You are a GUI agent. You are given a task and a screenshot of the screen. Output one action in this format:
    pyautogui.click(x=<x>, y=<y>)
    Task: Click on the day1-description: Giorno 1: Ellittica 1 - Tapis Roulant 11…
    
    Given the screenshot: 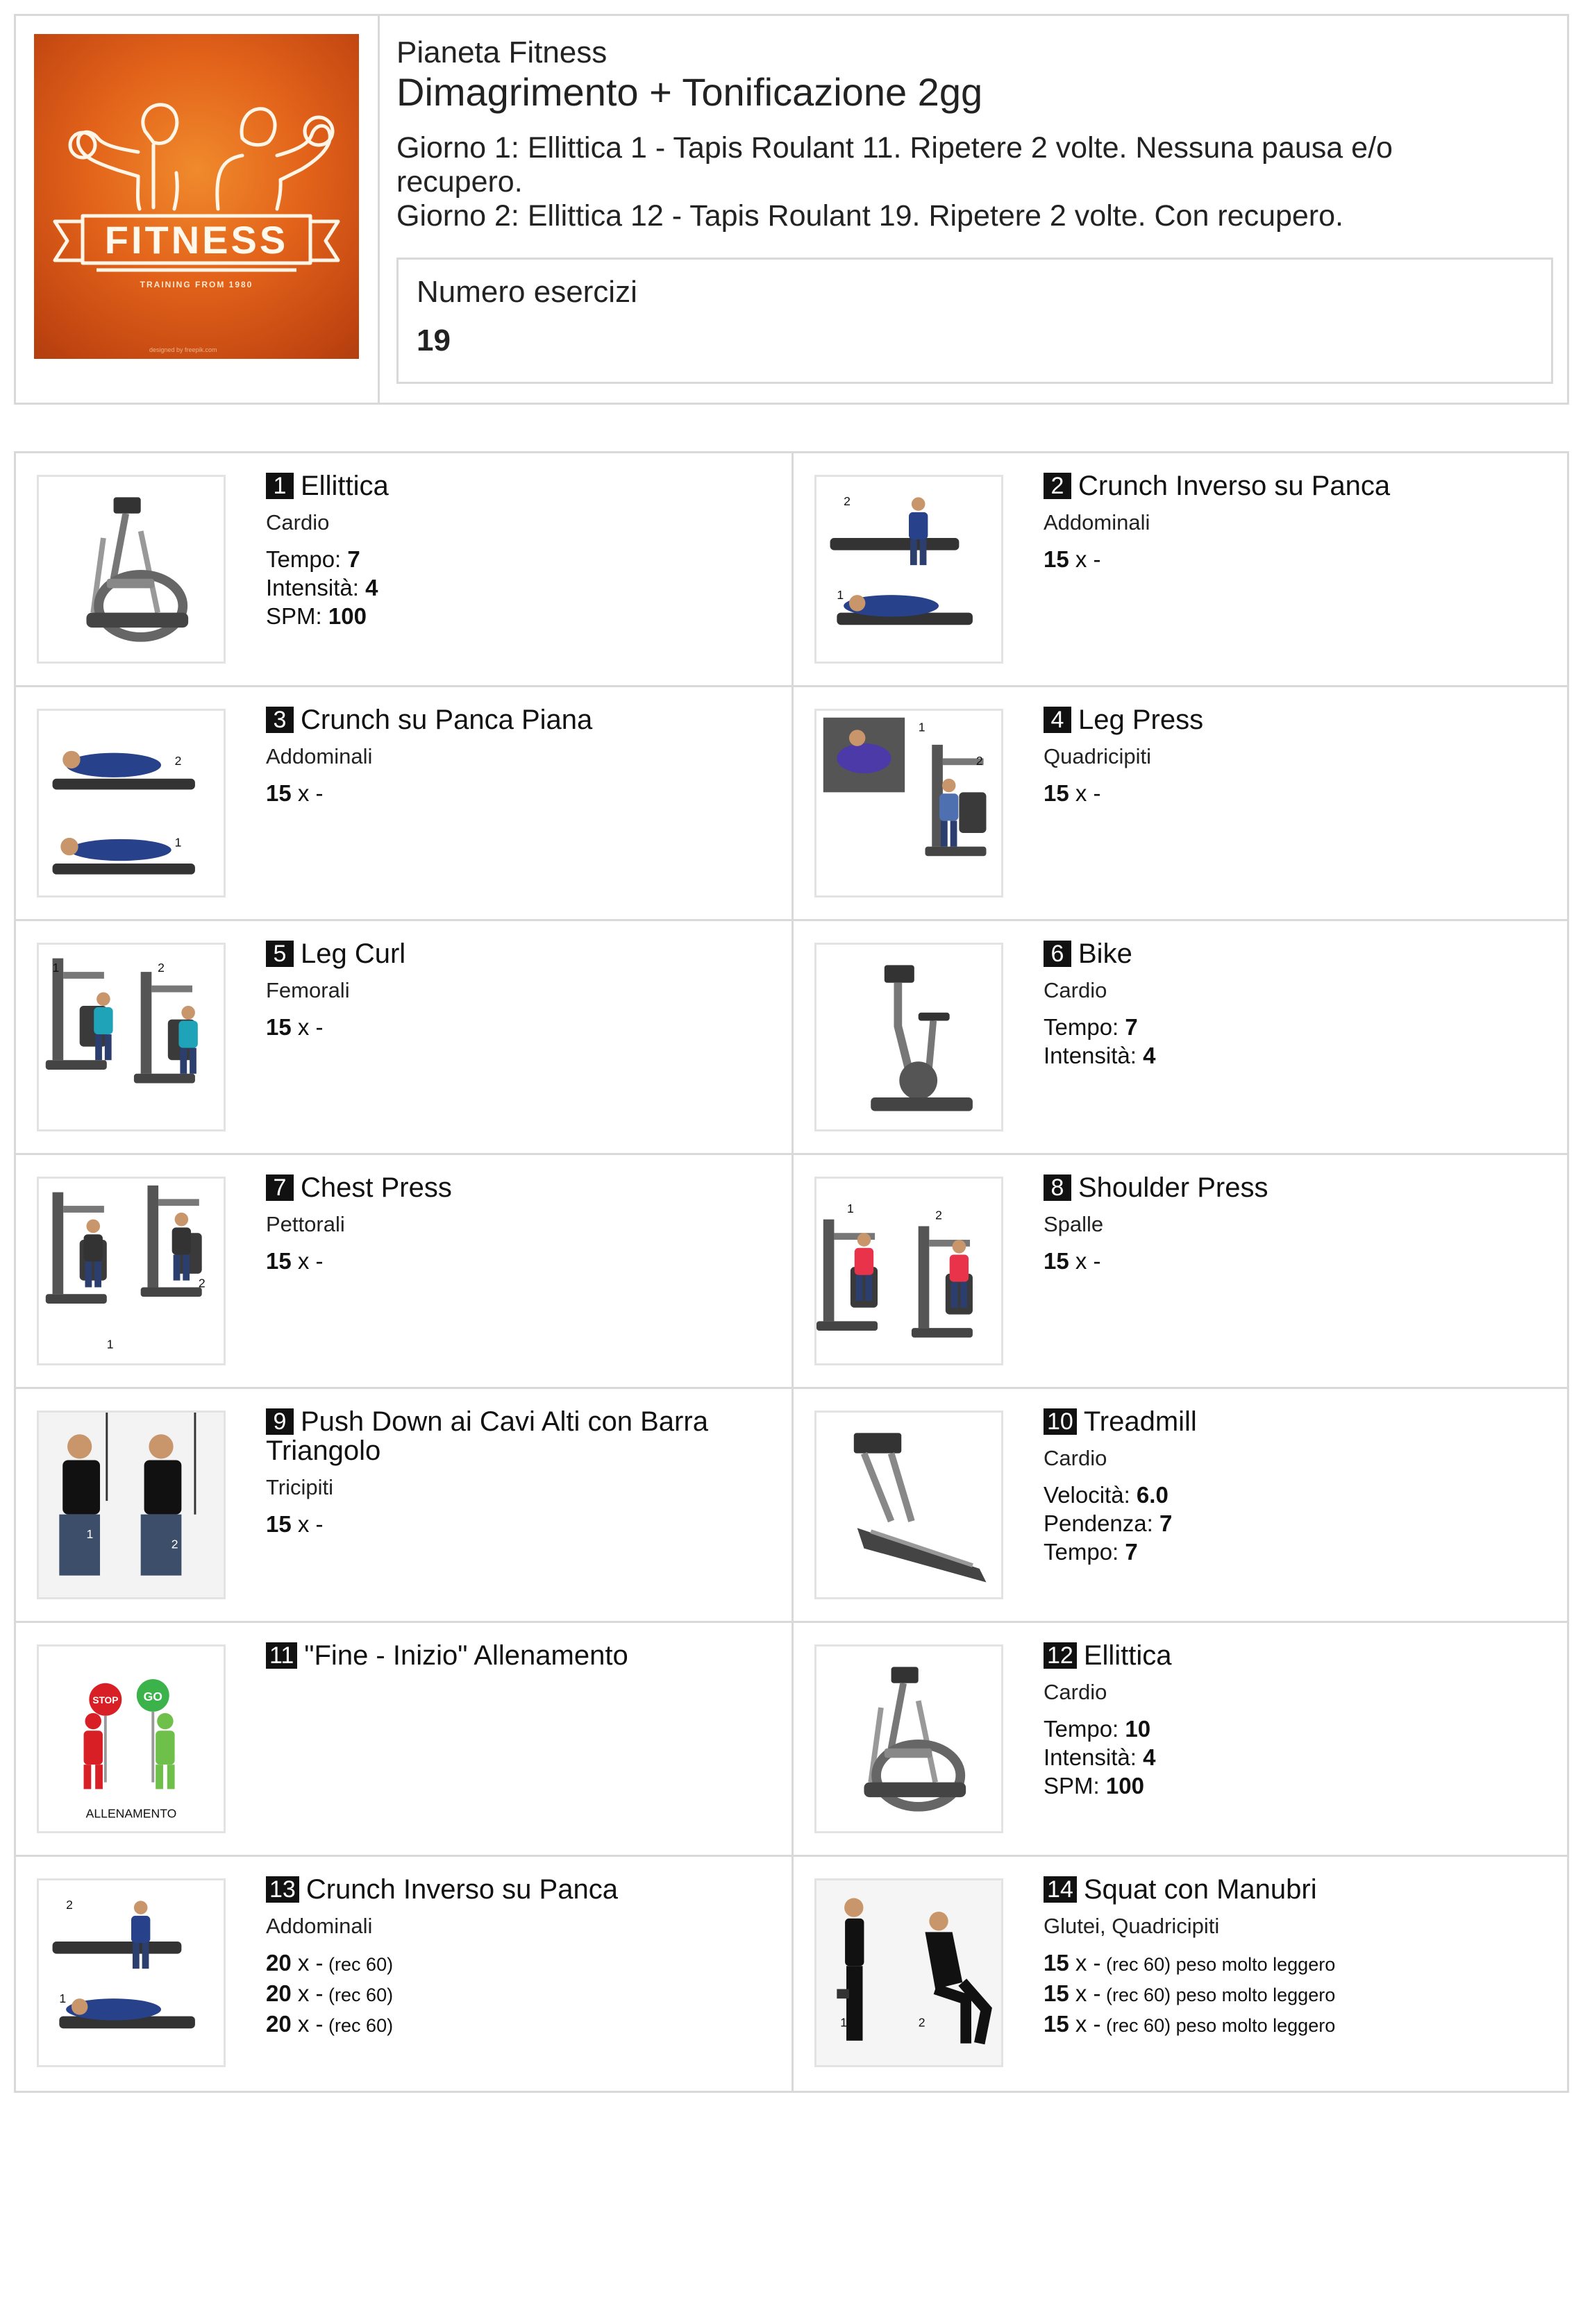 What is the action you would take?
    pyautogui.click(x=894, y=165)
    